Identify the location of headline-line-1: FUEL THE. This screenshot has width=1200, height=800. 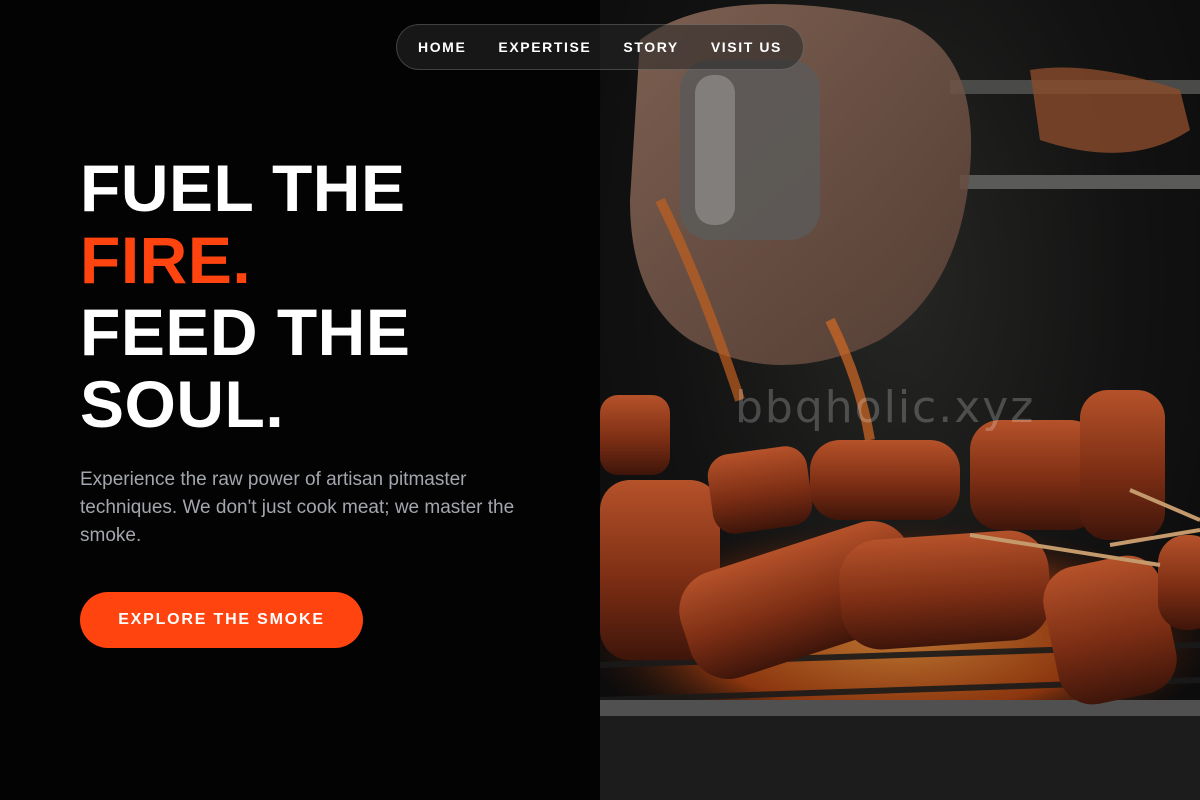
(243, 188).